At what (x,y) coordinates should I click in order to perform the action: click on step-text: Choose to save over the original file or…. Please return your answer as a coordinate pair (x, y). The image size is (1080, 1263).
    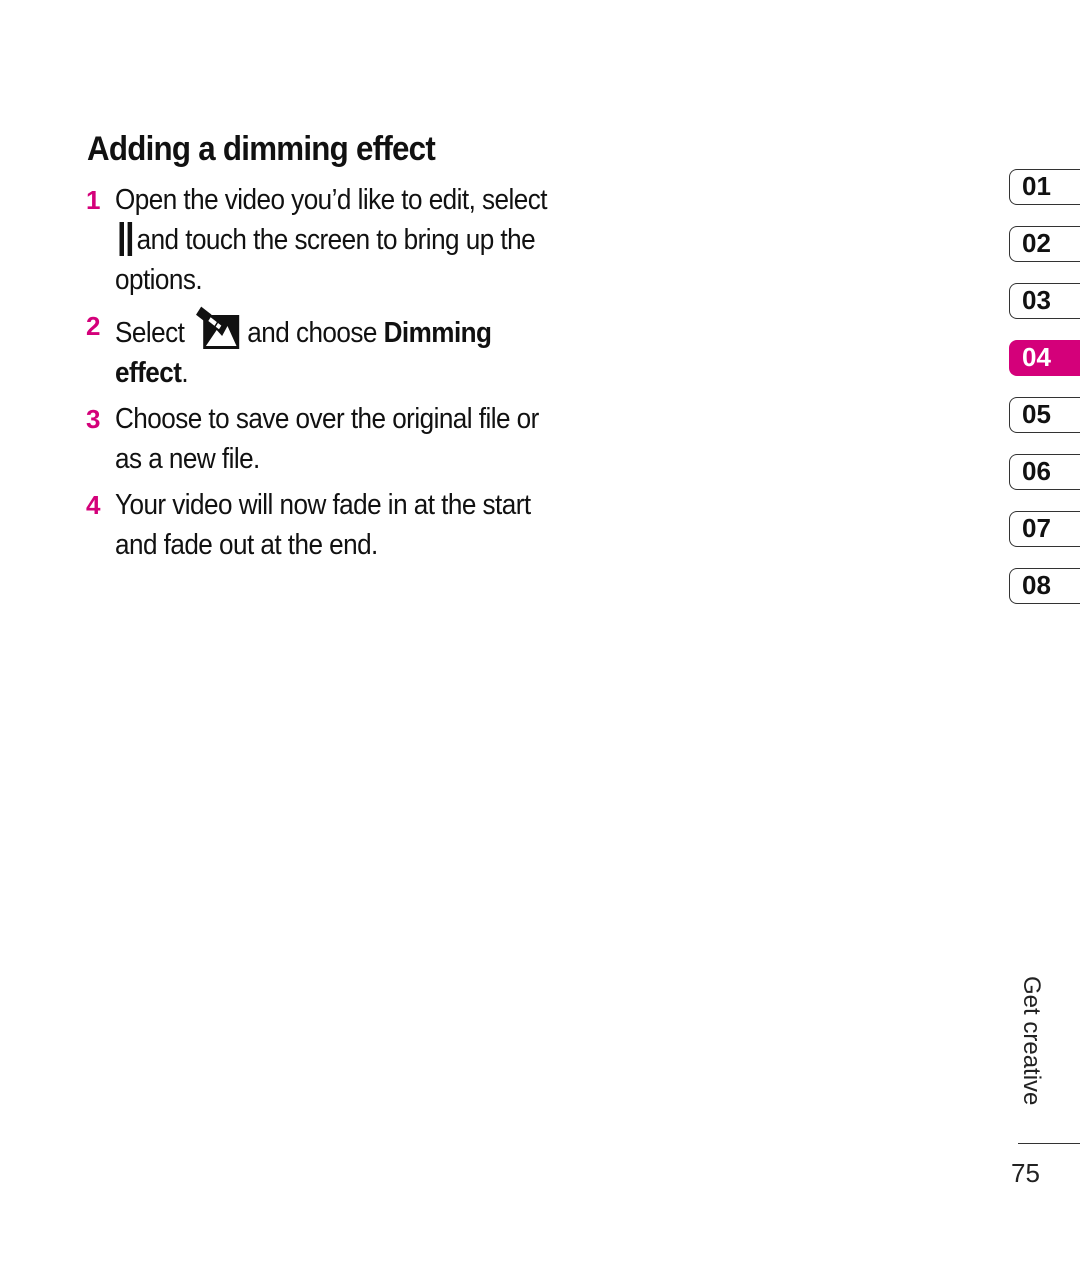
    Looking at the image, I should click on (327, 439).